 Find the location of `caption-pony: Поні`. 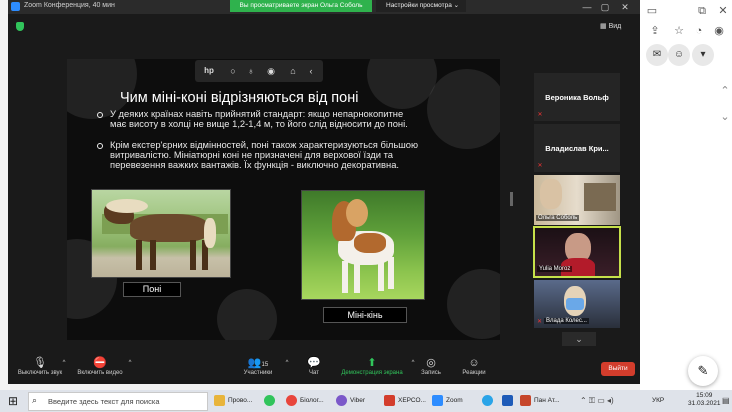

caption-pony: Поні is located at coordinates (152, 289).